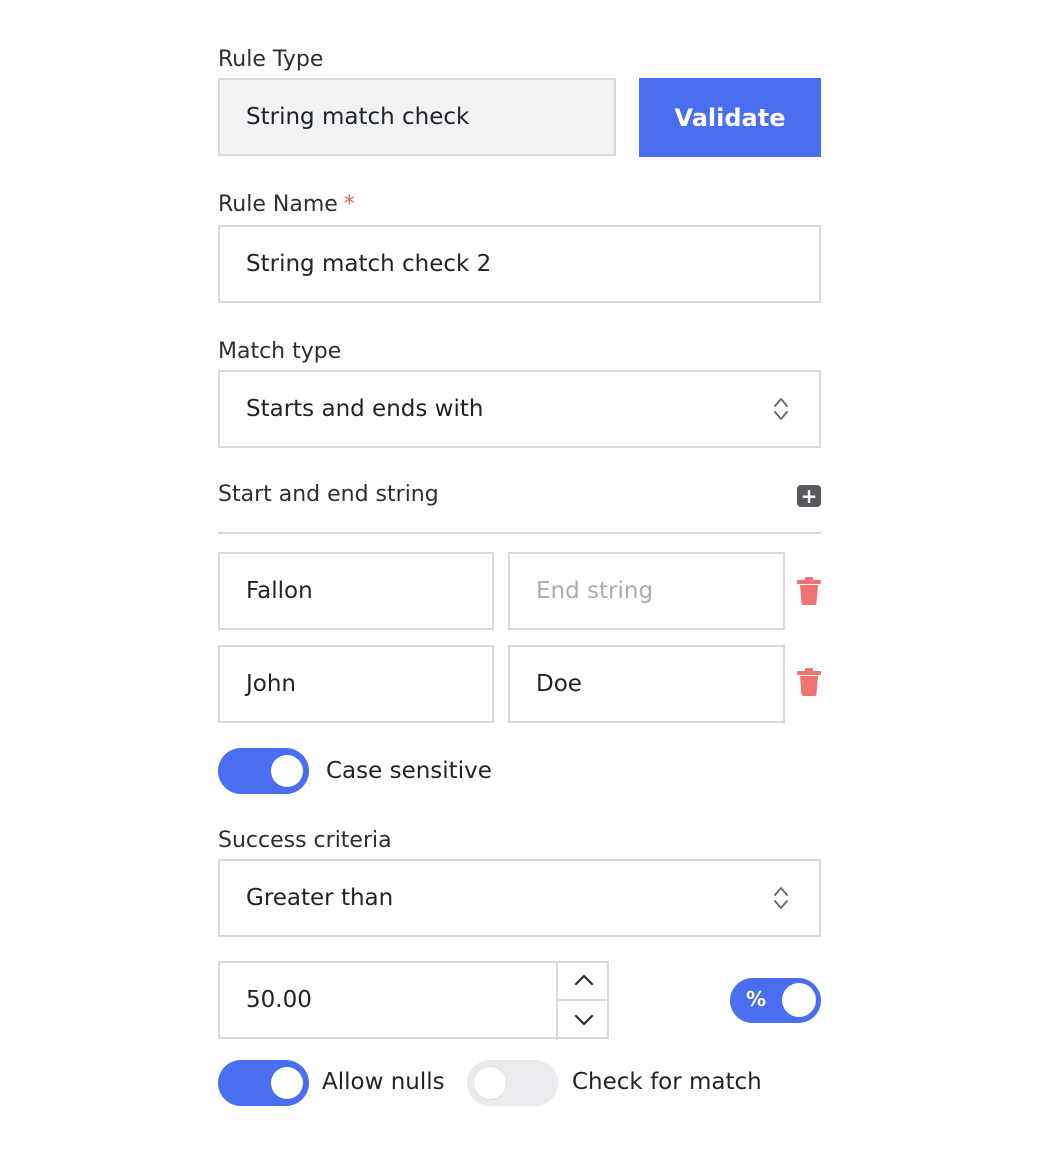  Describe the element at coordinates (512, 1083) in the screenshot. I see `check-for-match-toggle` at that location.